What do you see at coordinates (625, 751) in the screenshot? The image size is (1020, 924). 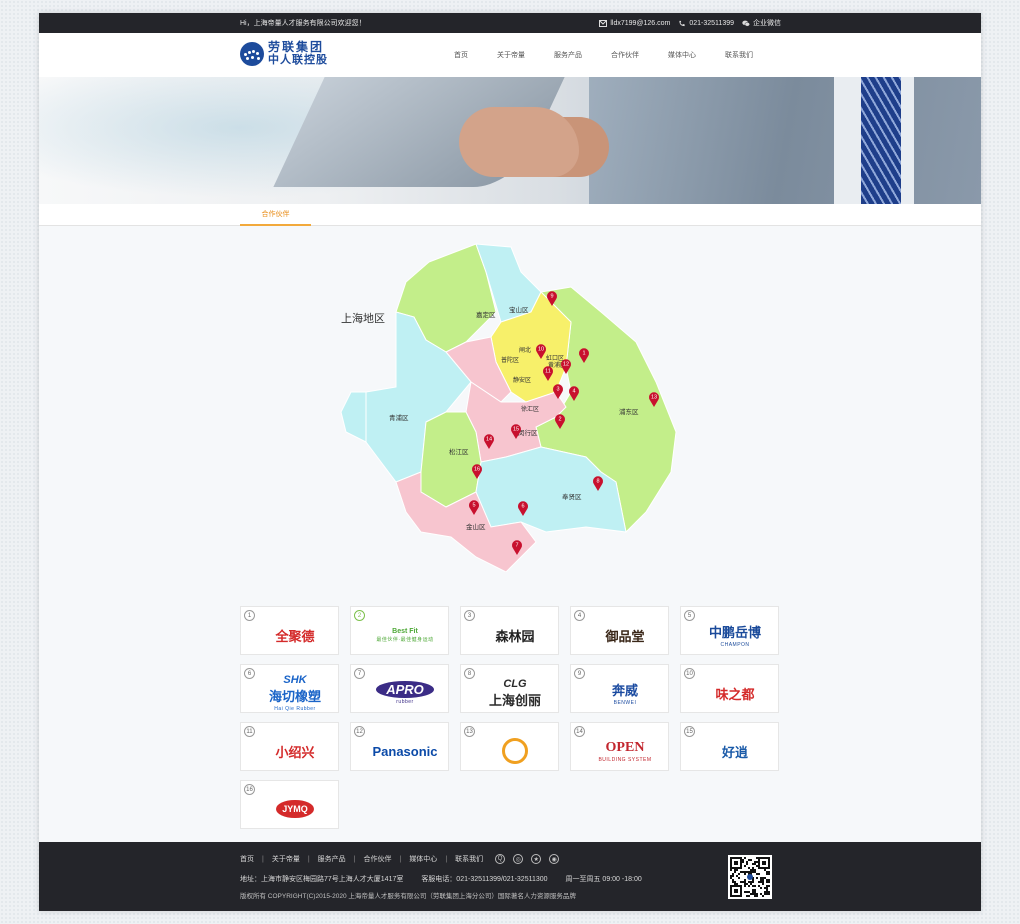 I see `partner-logo: OPEN BUILDING SYSTEM` at bounding box center [625, 751].